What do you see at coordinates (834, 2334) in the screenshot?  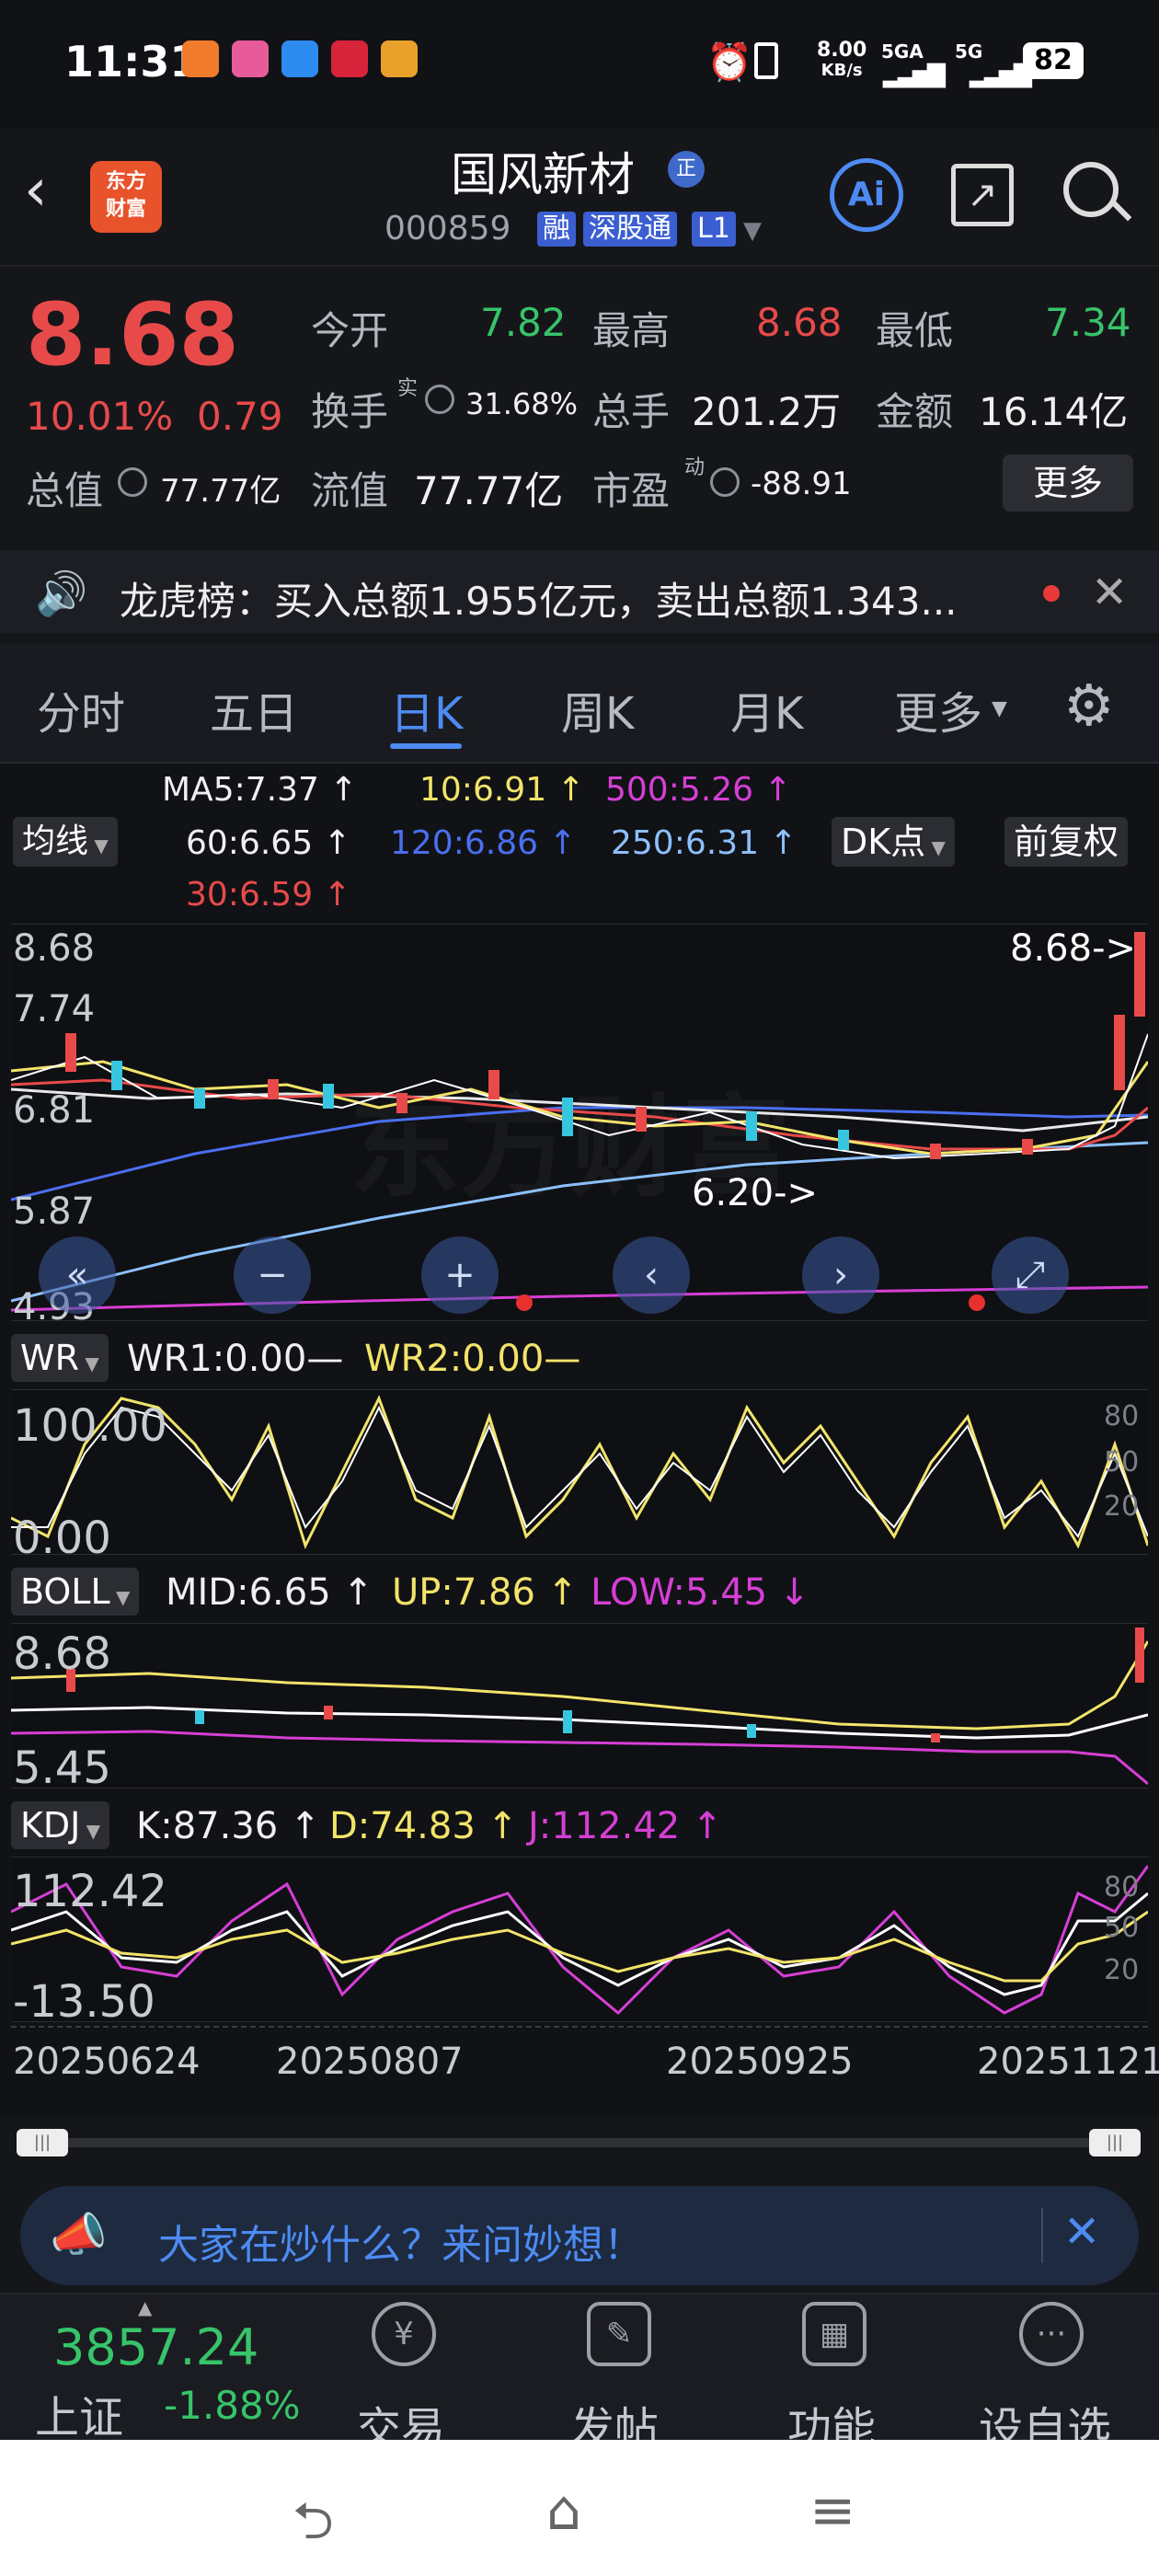 I see `grid-icon: ▦` at bounding box center [834, 2334].